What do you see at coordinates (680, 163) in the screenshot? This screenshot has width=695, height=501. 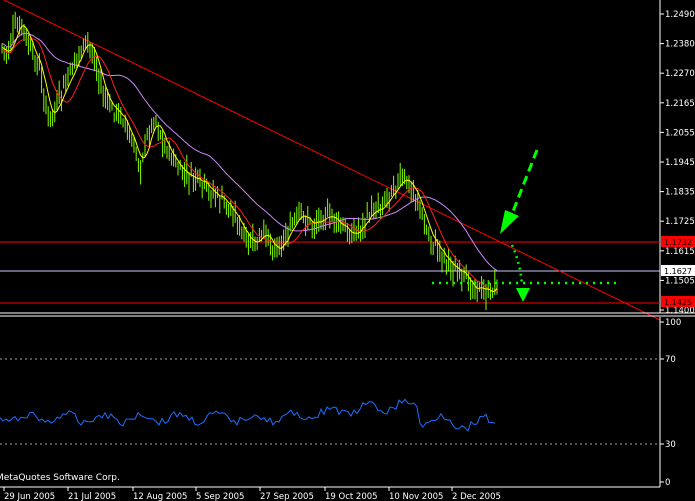 I see `price-tick-label: 1.1945` at bounding box center [680, 163].